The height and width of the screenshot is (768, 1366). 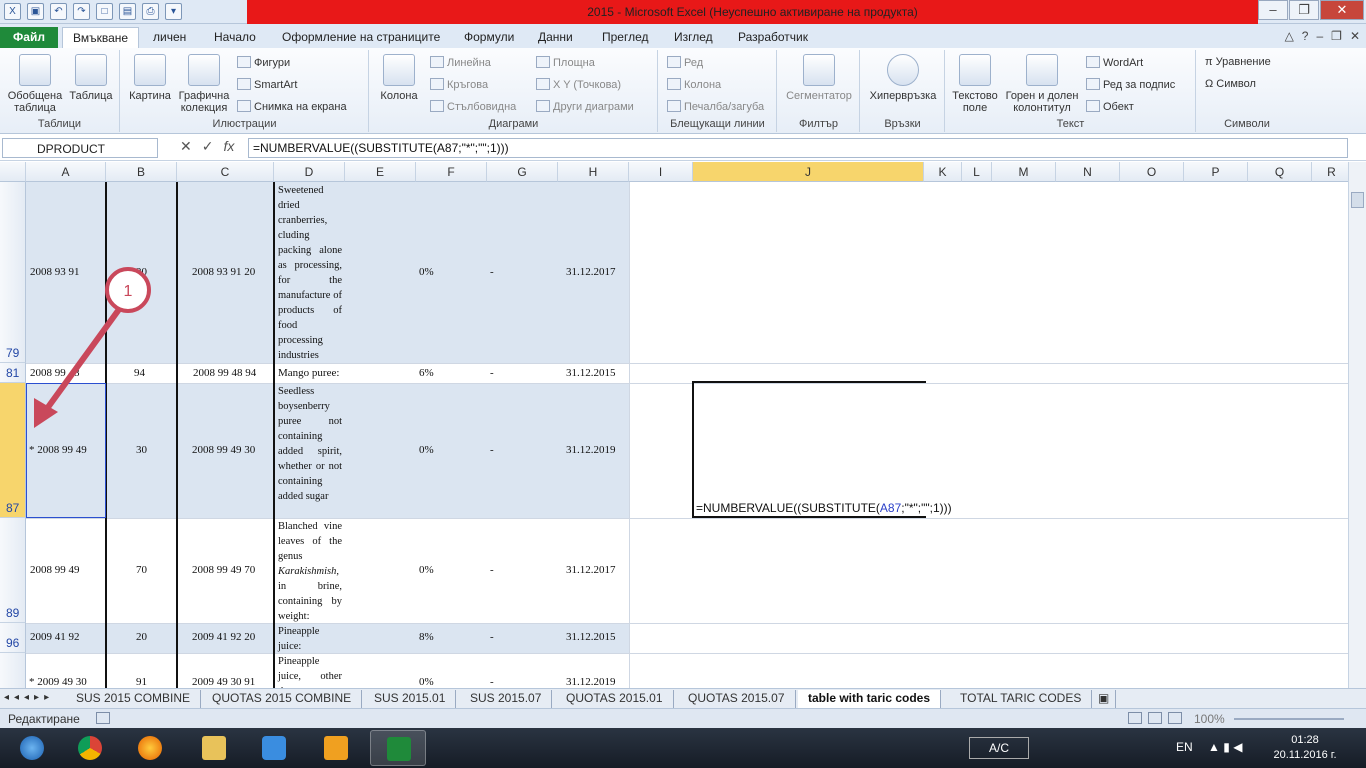 What do you see at coordinates (999, 748) in the screenshot?
I see `keyboard-indicator: A/C` at bounding box center [999, 748].